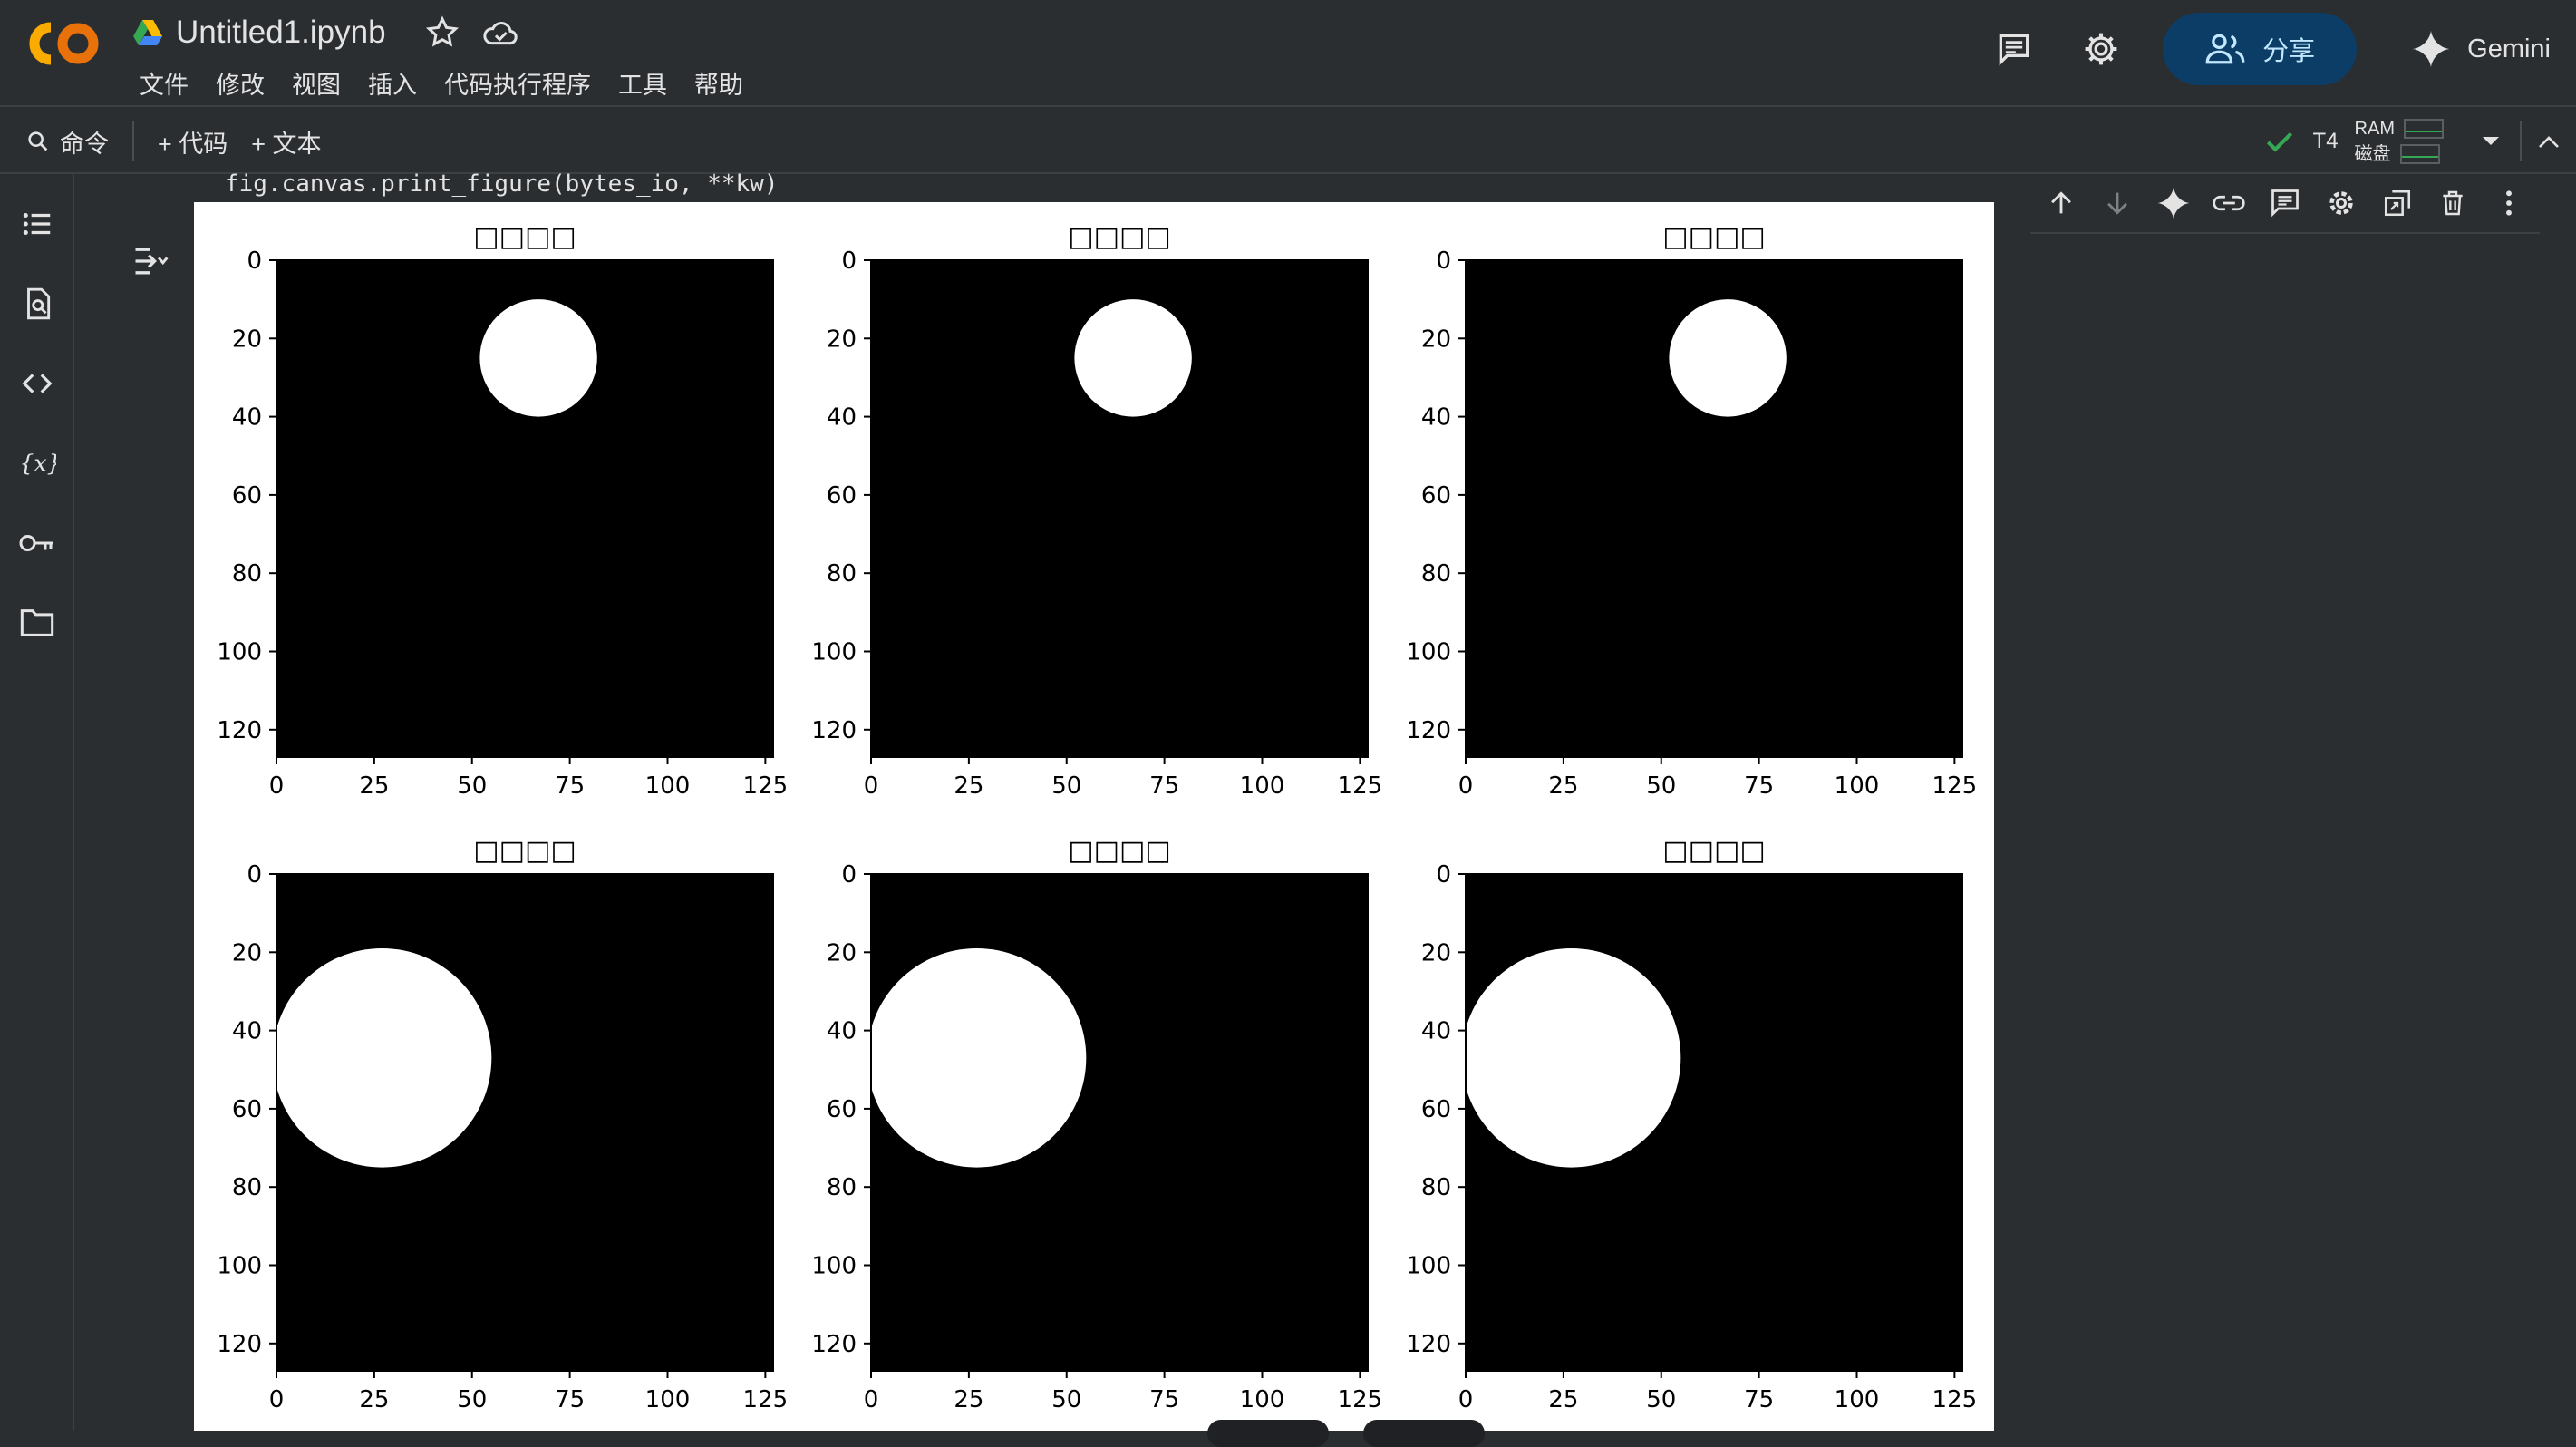 This screenshot has height=1447, width=2576. Describe the element at coordinates (1424, 1433) in the screenshot. I see `scroll-indicator-right` at that location.